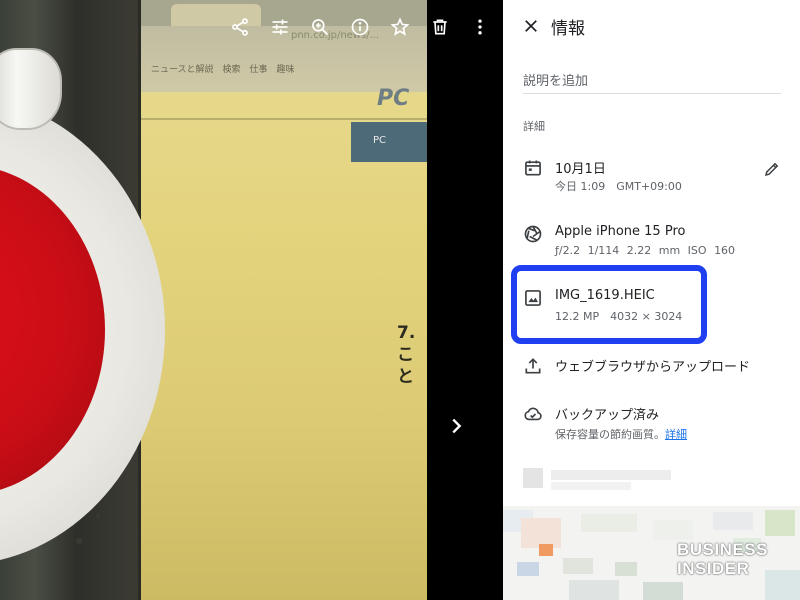 The image size is (800, 600). Describe the element at coordinates (651, 176) in the screenshot. I see `date-detail-row: 10月1日 今日 1:09 GMT+09:00` at that location.